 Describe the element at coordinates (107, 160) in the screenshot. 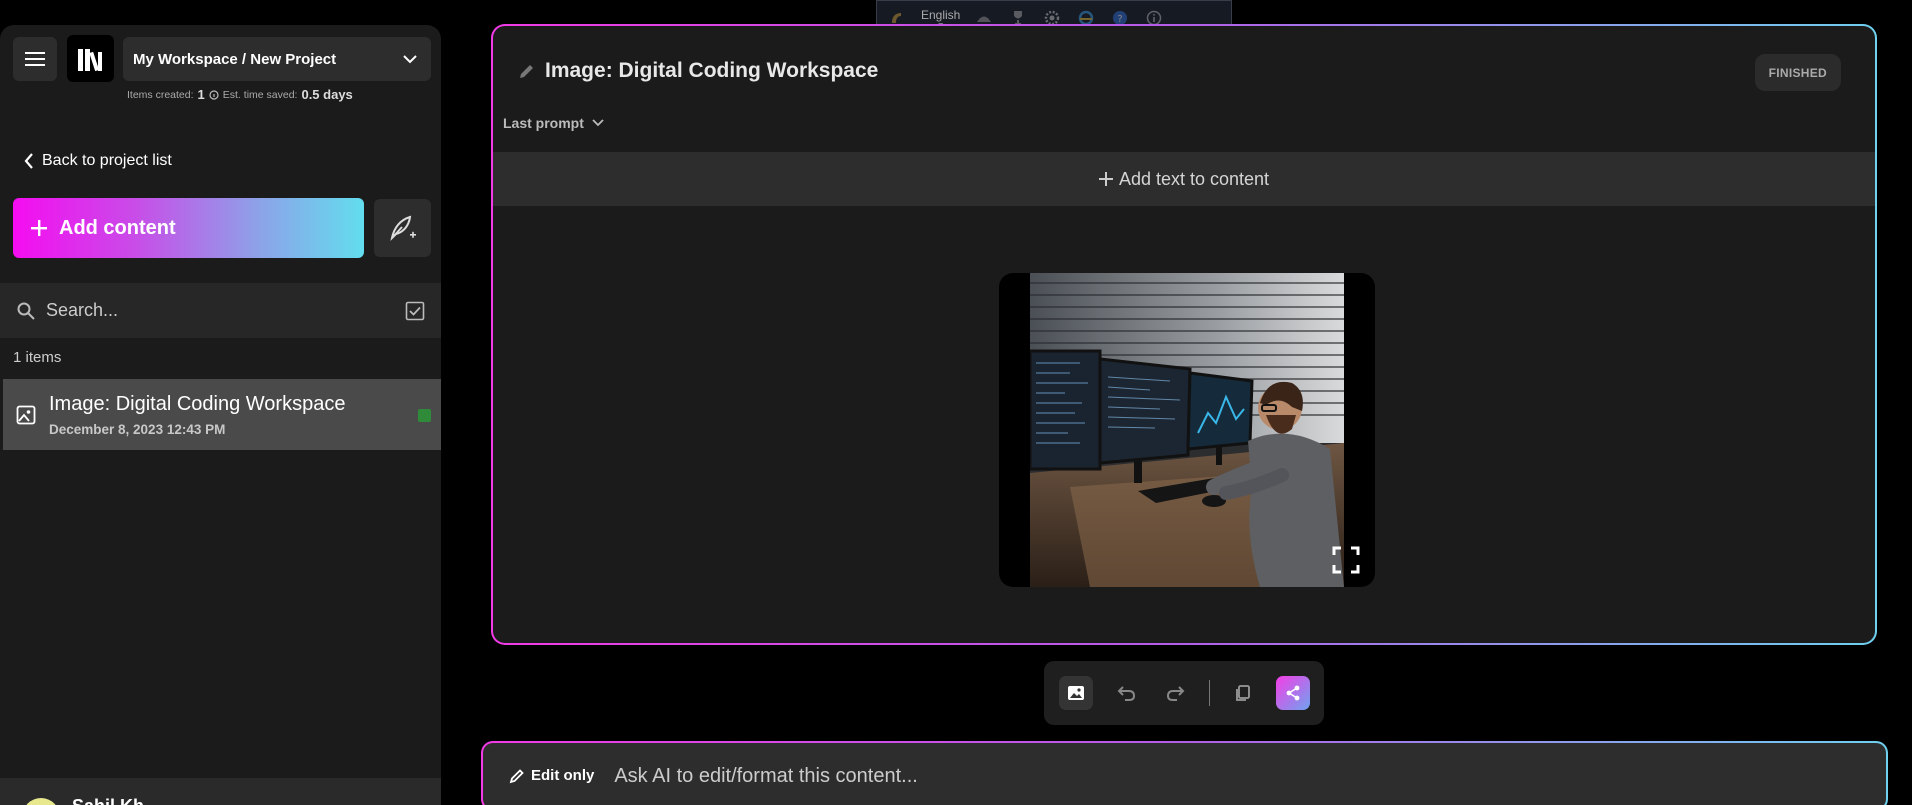

I see `back-label: Back to project list` at that location.